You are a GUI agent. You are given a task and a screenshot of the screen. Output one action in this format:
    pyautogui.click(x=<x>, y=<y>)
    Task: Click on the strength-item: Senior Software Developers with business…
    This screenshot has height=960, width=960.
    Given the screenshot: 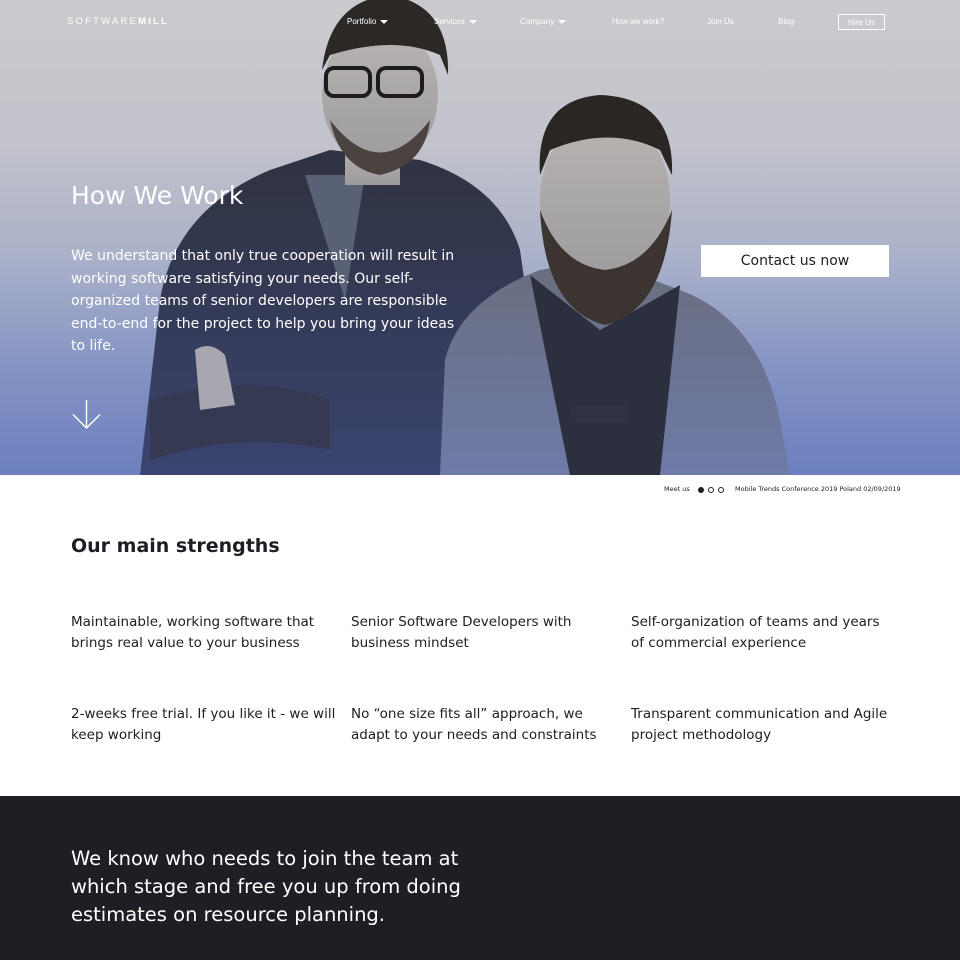 What is the action you would take?
    pyautogui.click(x=461, y=632)
    